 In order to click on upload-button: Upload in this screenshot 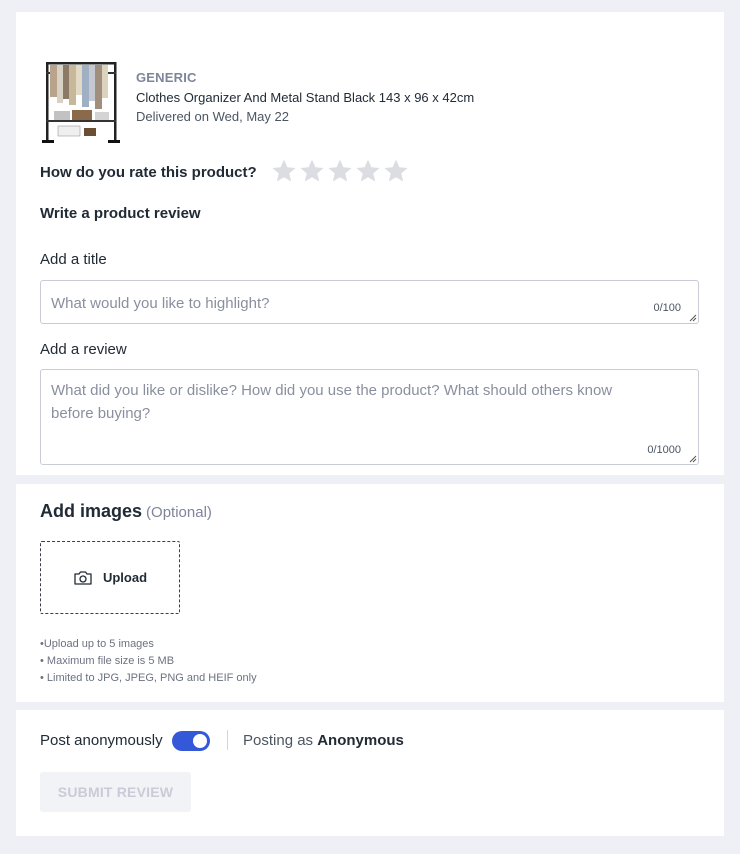, I will do `click(110, 577)`.